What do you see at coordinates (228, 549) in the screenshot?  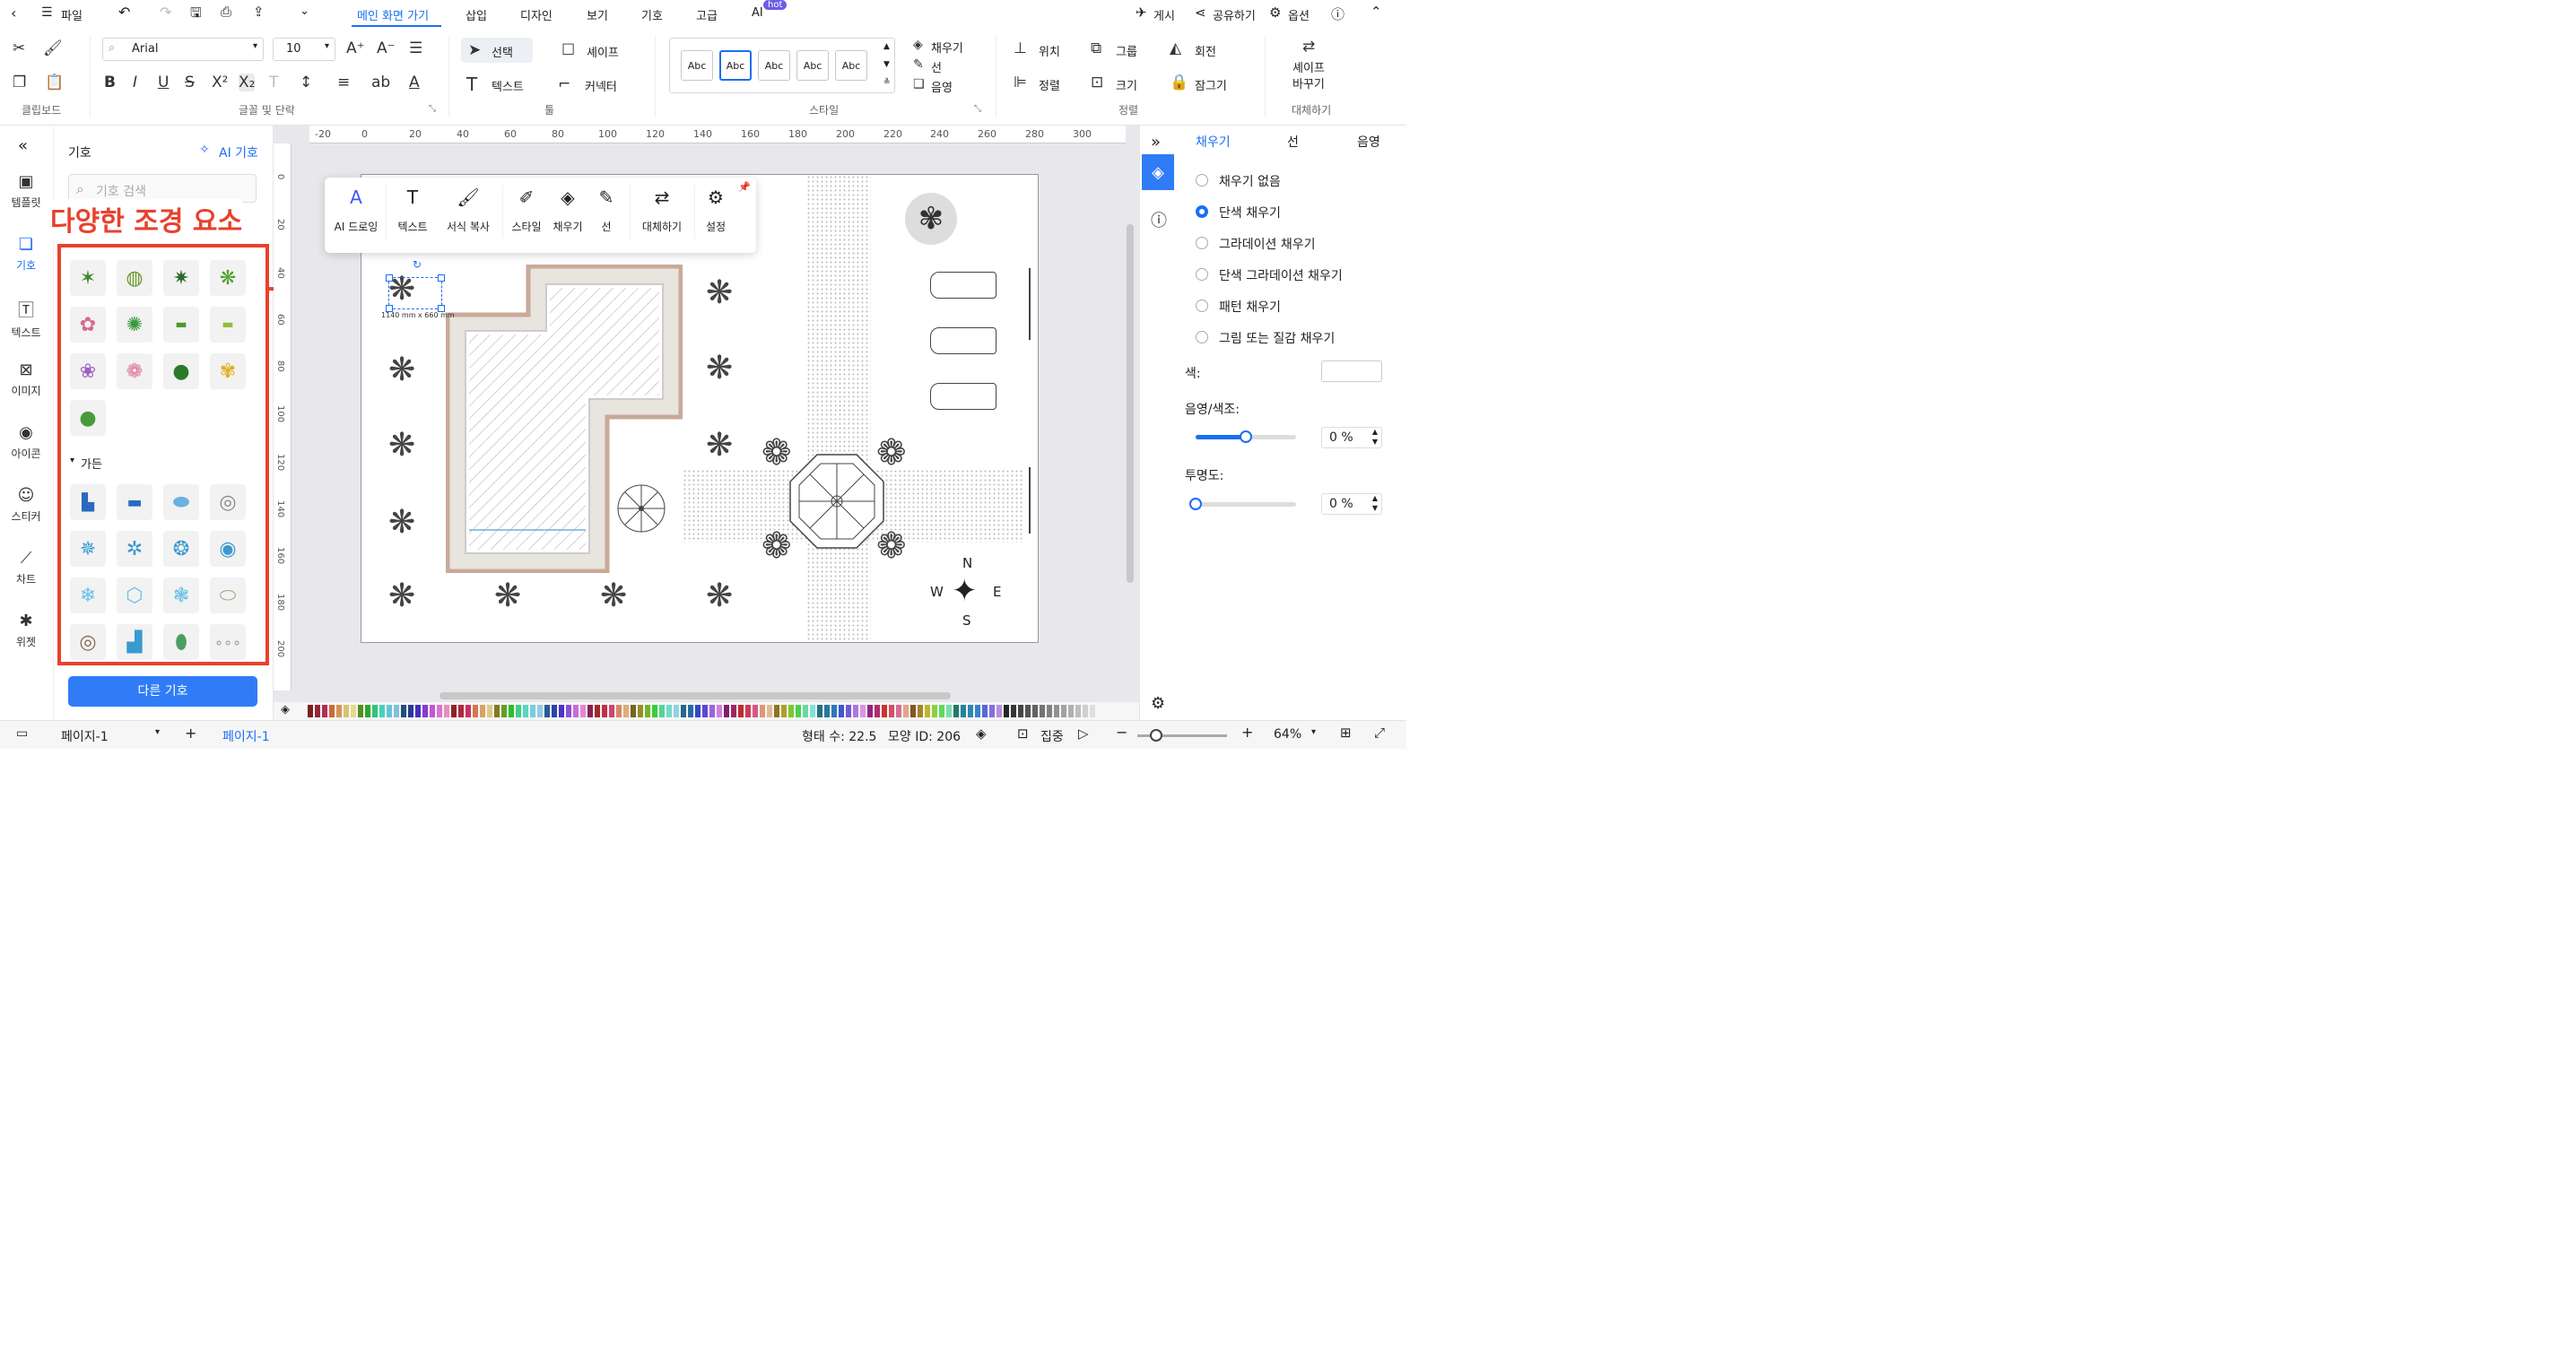 I see `fountain-ring-symbol: ◉` at bounding box center [228, 549].